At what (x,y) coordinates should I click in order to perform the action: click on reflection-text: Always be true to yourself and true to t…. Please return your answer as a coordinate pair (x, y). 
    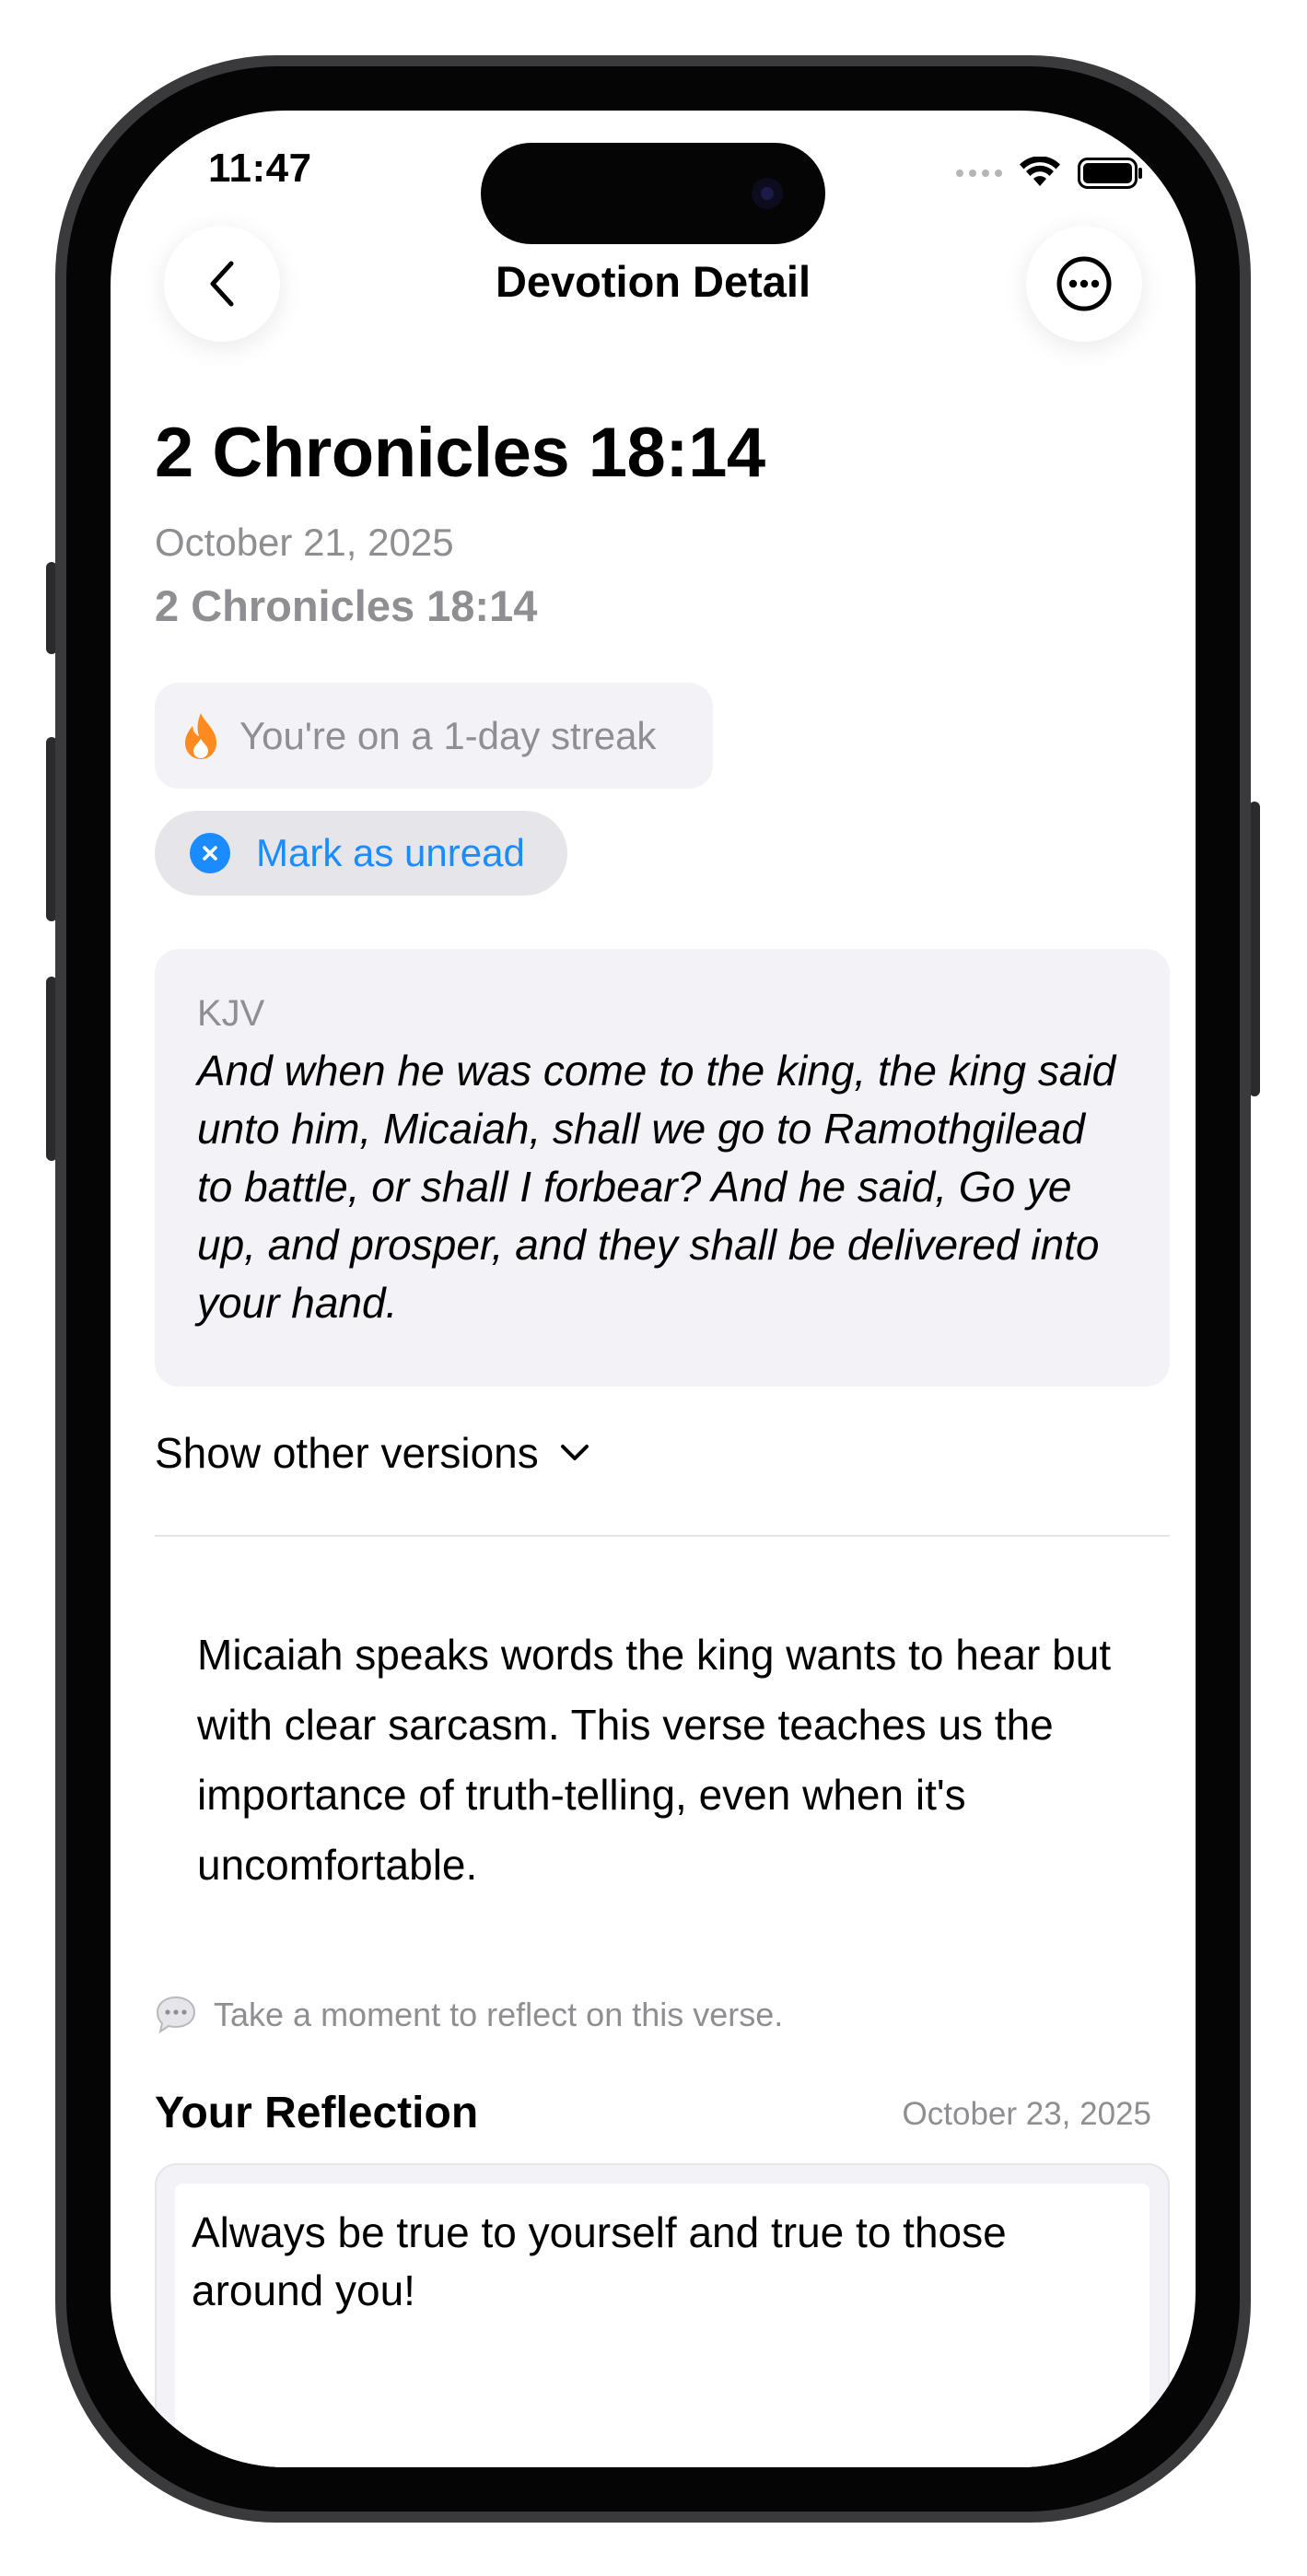
    Looking at the image, I should click on (657, 2262).